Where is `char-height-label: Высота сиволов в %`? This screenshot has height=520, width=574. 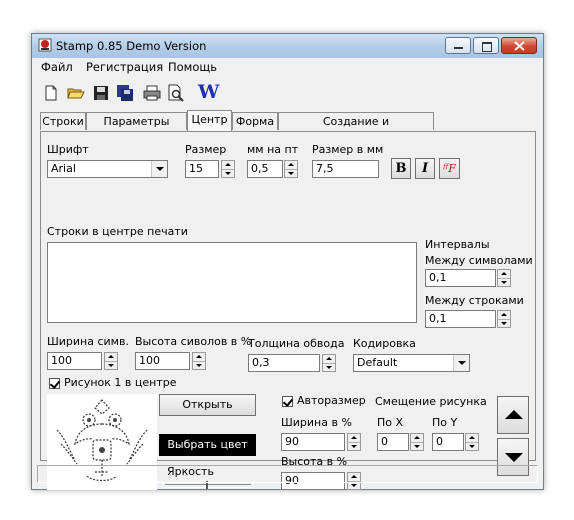
char-height-label: Высота сиволов в % is located at coordinates (193, 341).